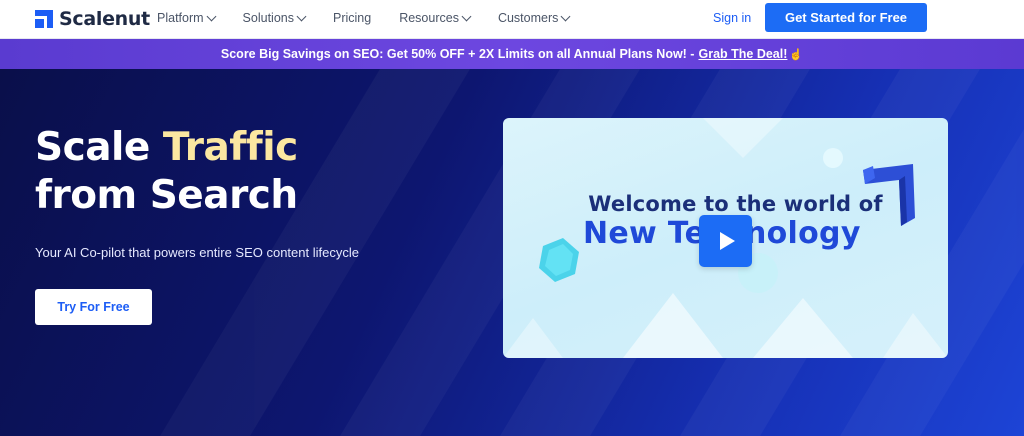  I want to click on hero-title-highlight: Traffic, so click(230, 147).